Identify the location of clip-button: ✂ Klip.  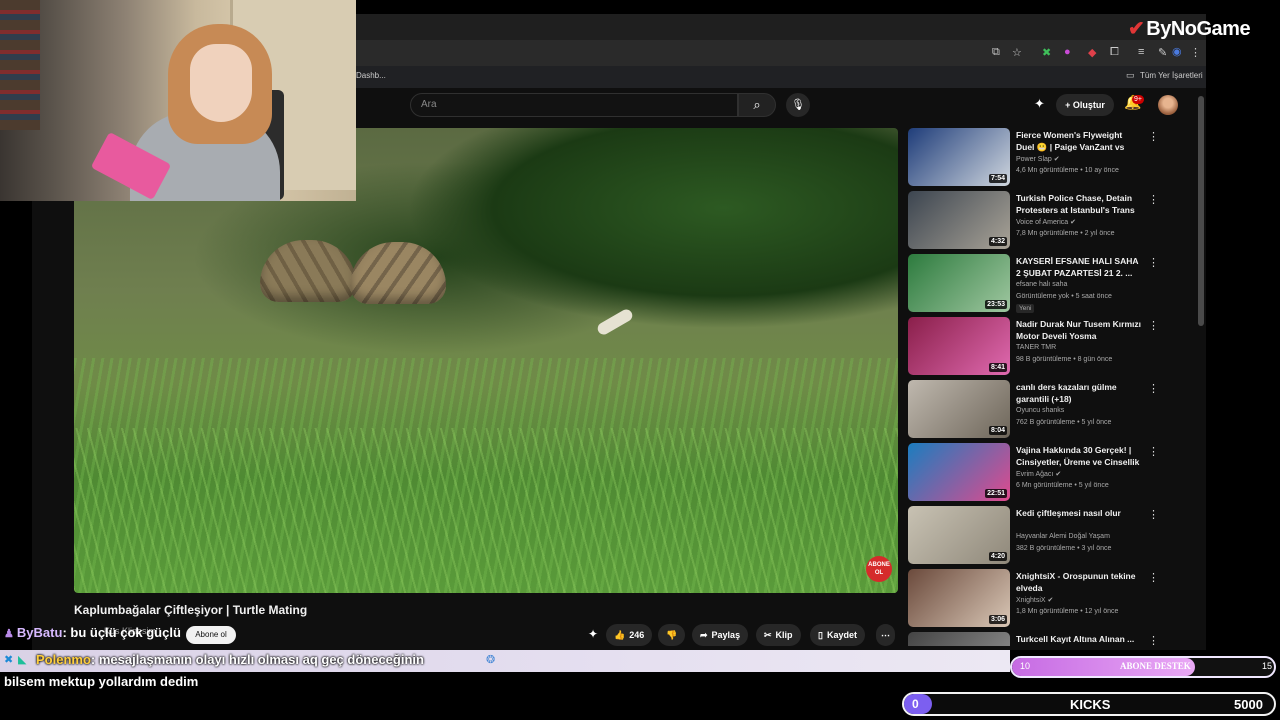
(778, 635).